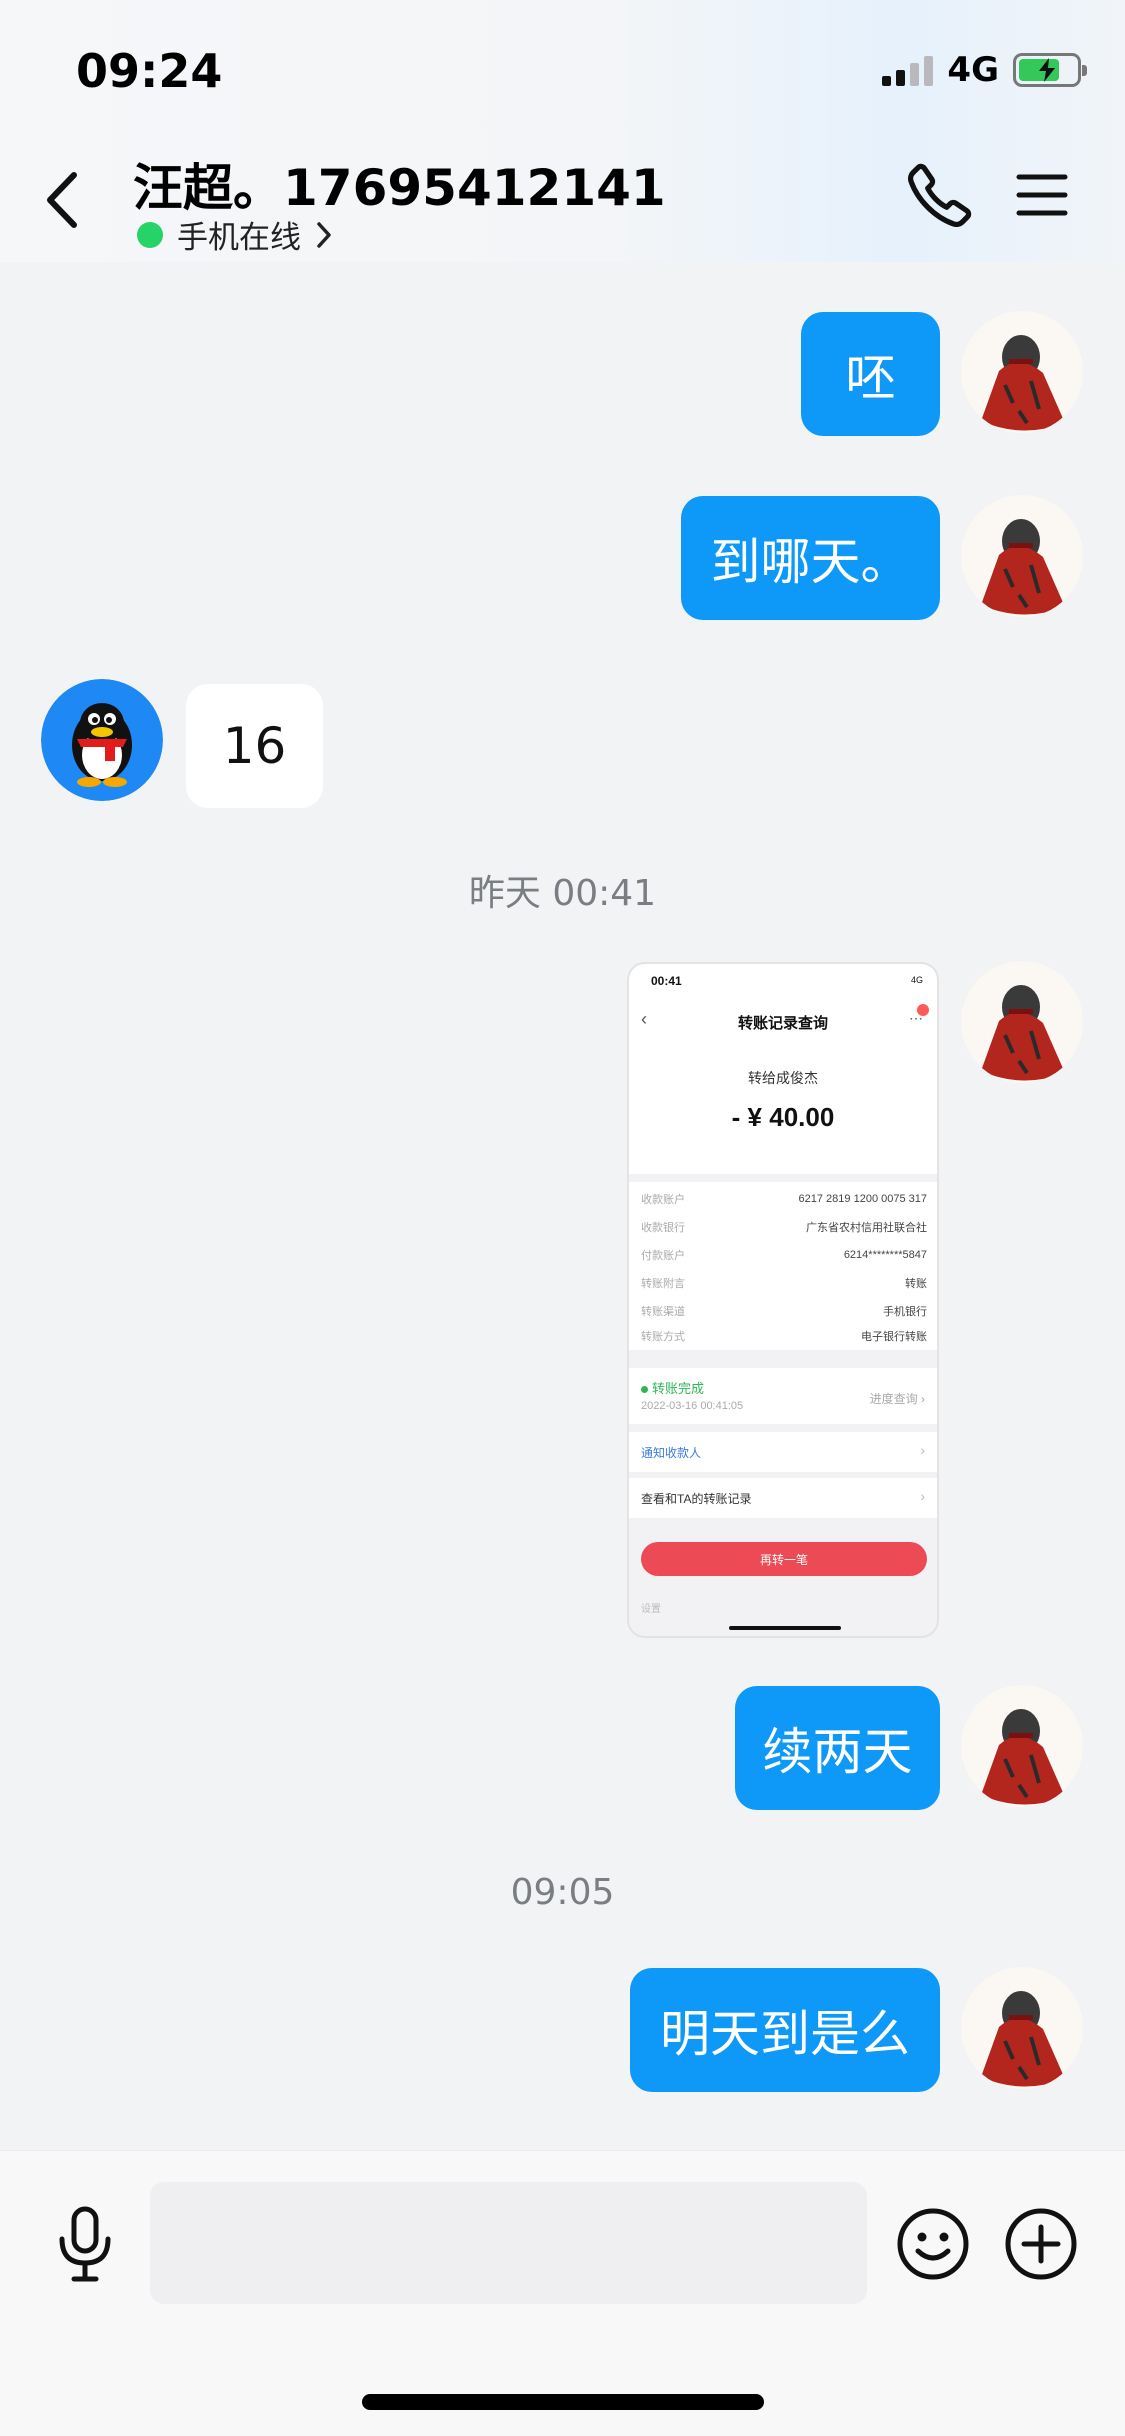 Image resolution: width=1125 pixels, height=2436 pixels. What do you see at coordinates (692, 1406) in the screenshot?
I see `screenshot-status-time: 2022-03-16 00:41:05` at bounding box center [692, 1406].